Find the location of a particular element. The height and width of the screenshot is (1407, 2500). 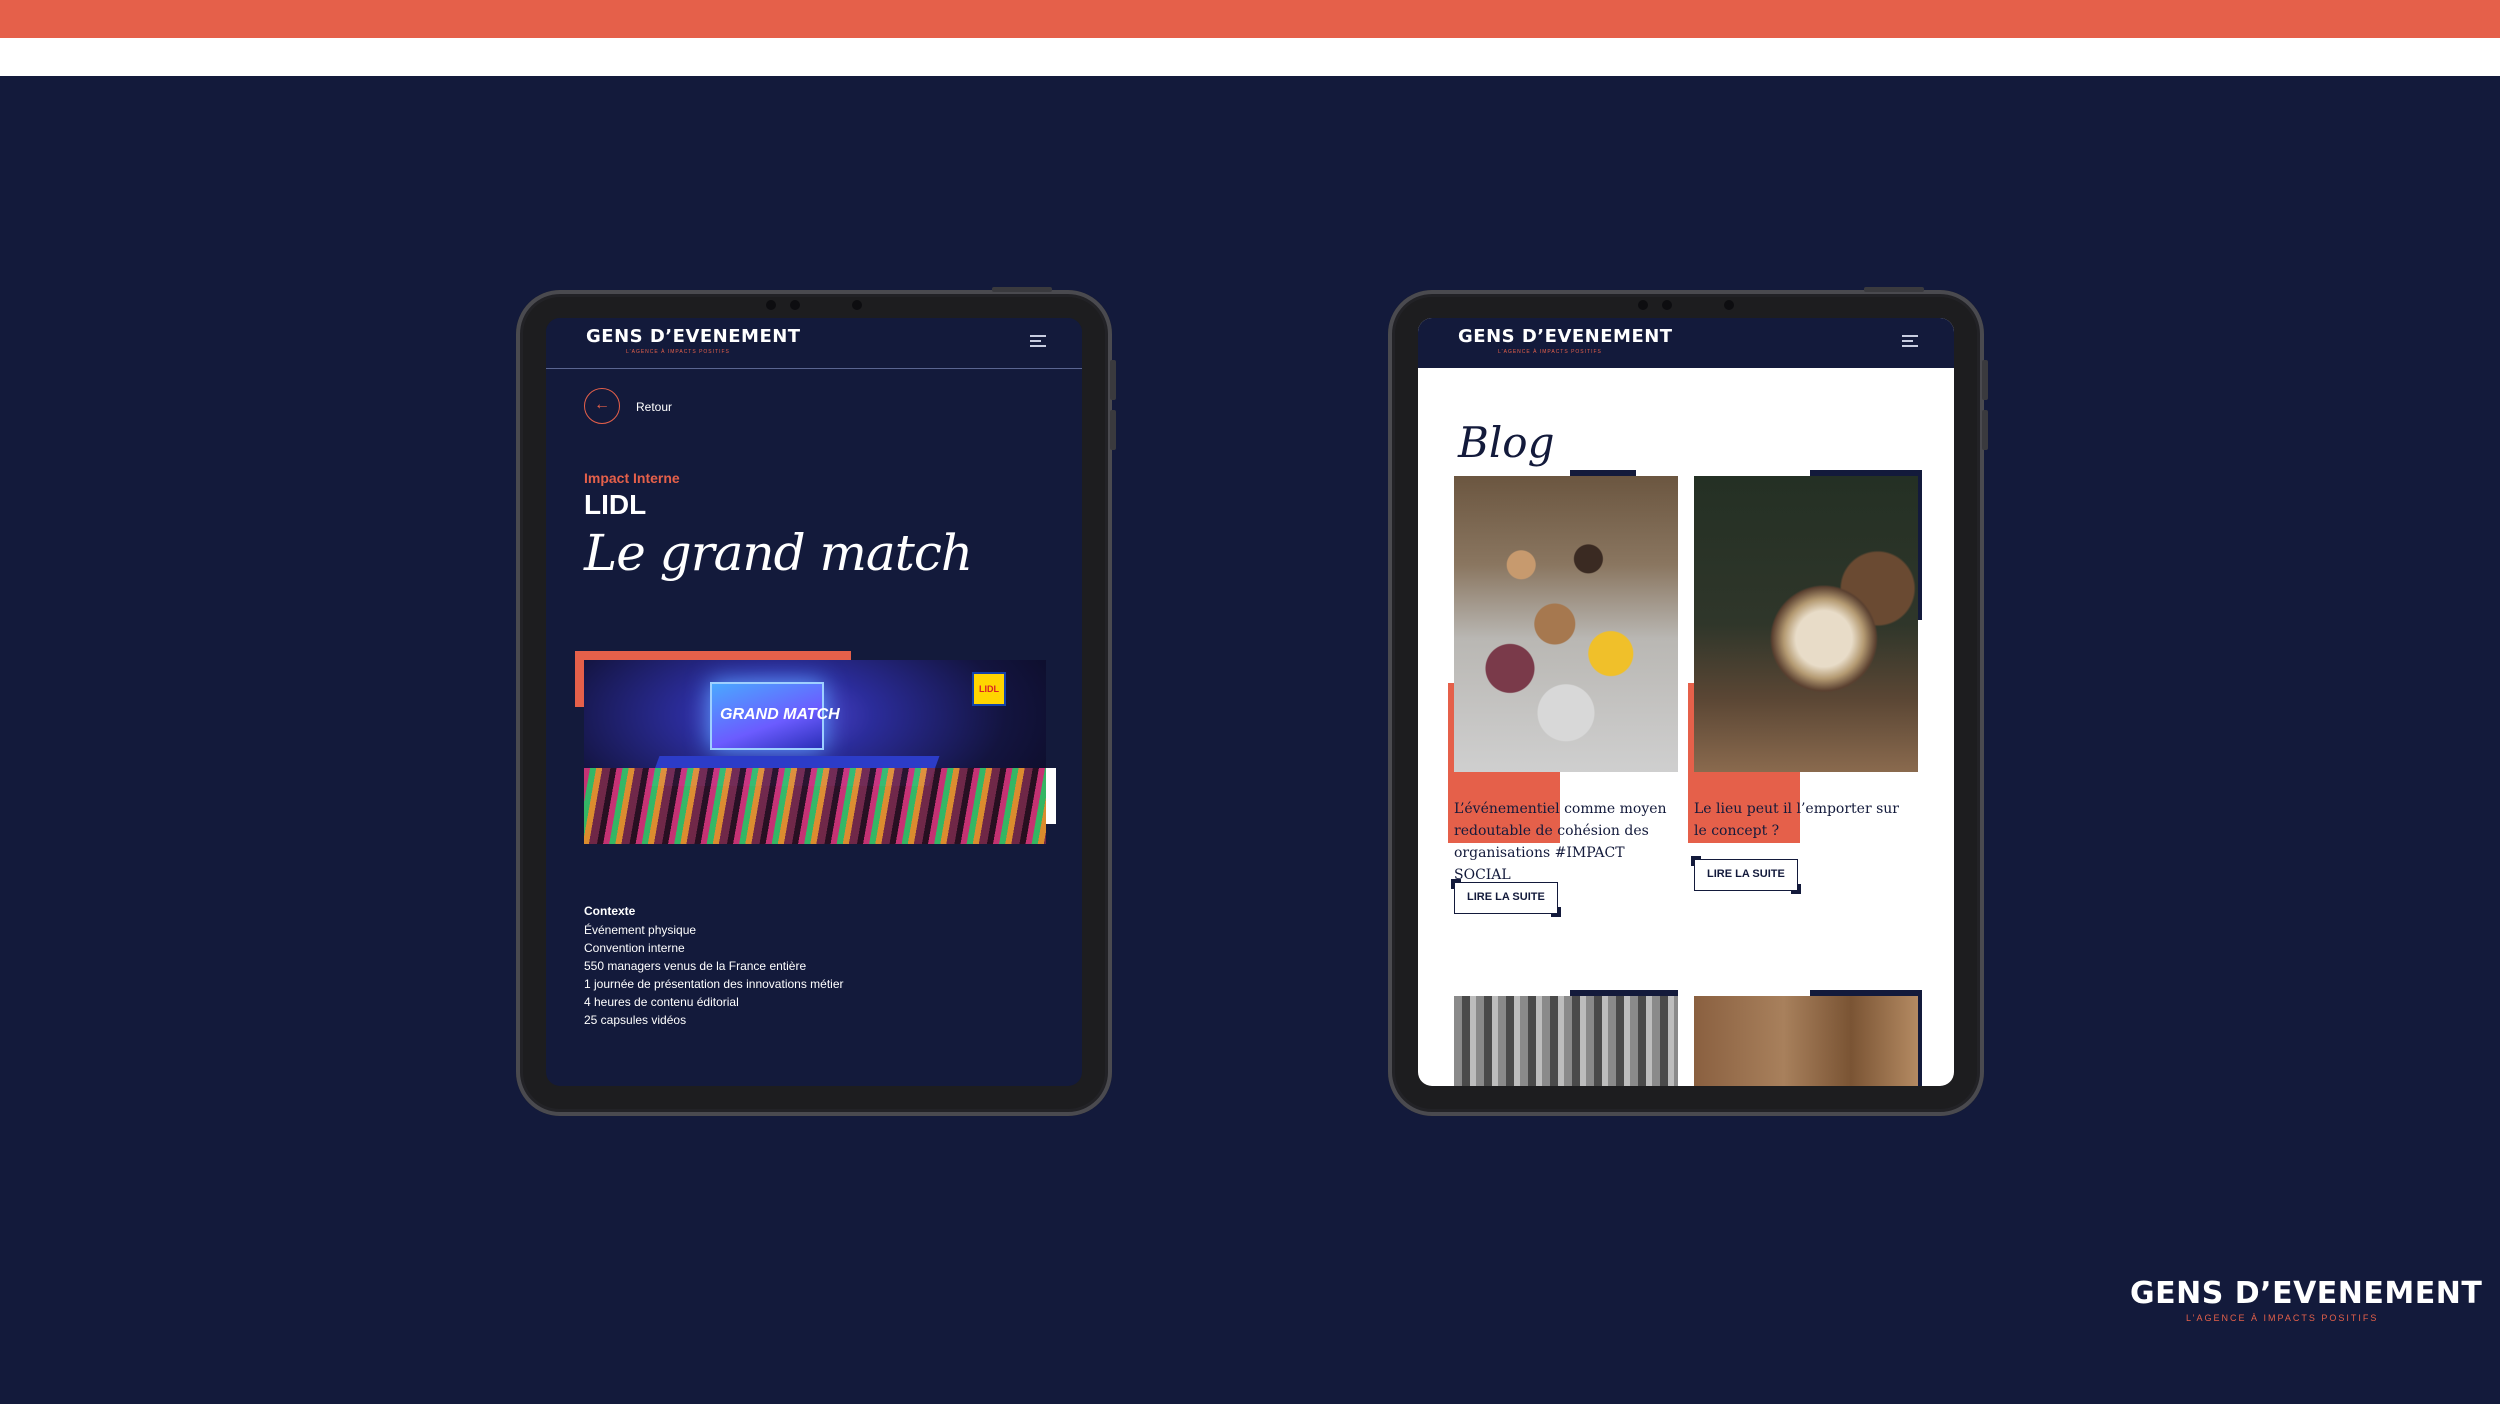

context-item: Événement physique is located at coordinates (640, 930).